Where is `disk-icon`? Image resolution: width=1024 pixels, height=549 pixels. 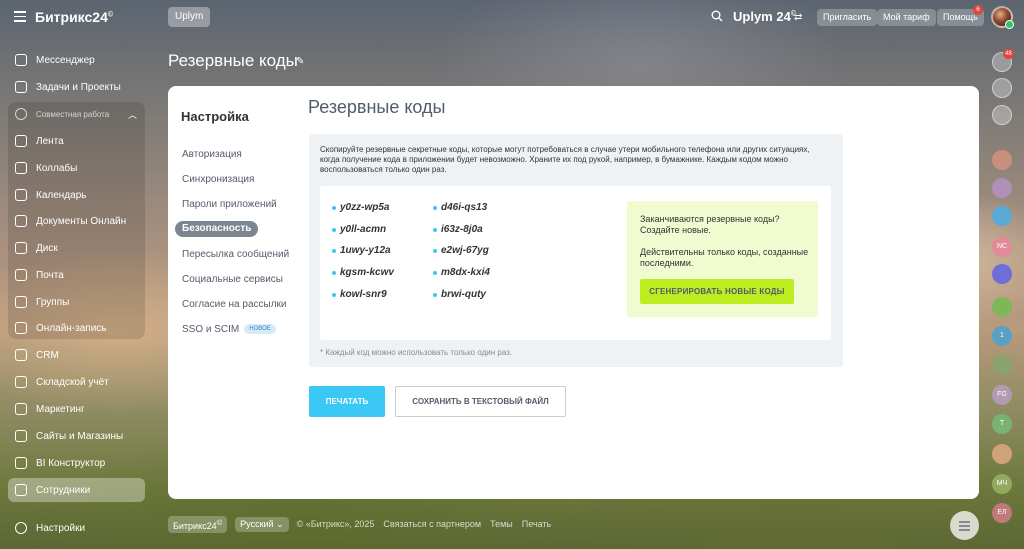 disk-icon is located at coordinates (21, 248).